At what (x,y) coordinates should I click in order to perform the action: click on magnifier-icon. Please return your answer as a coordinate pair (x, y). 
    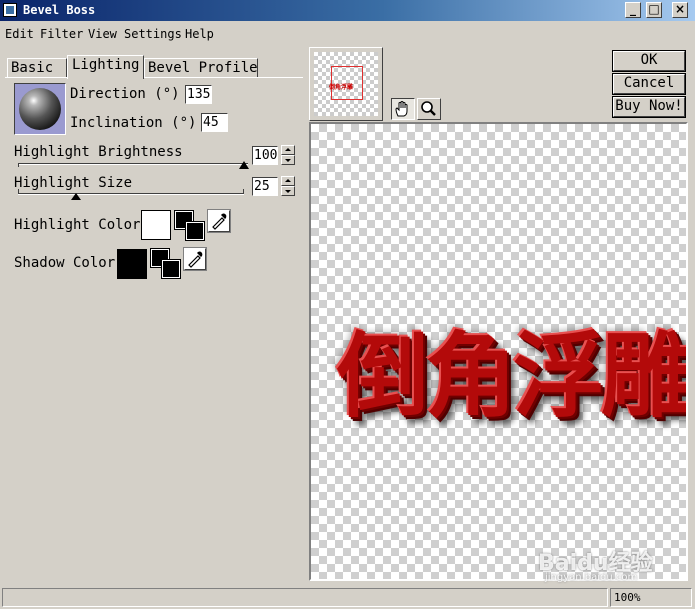
    Looking at the image, I should click on (428, 108).